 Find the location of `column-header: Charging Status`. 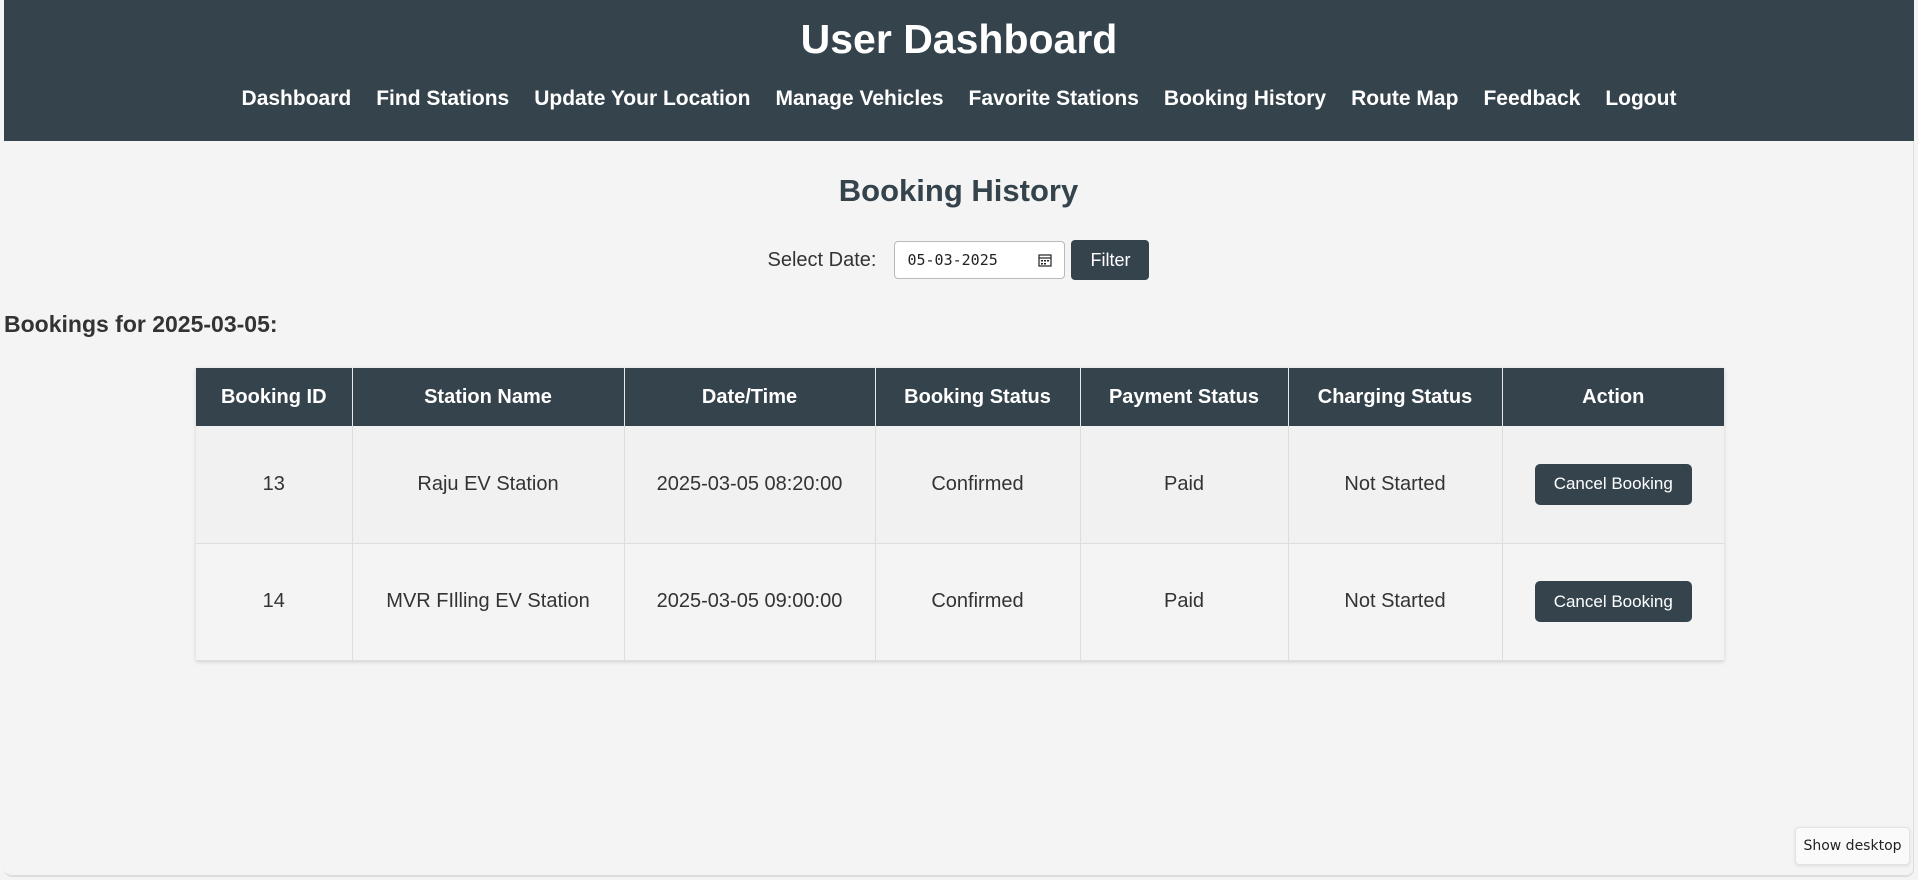

column-header: Charging Status is located at coordinates (1395, 397).